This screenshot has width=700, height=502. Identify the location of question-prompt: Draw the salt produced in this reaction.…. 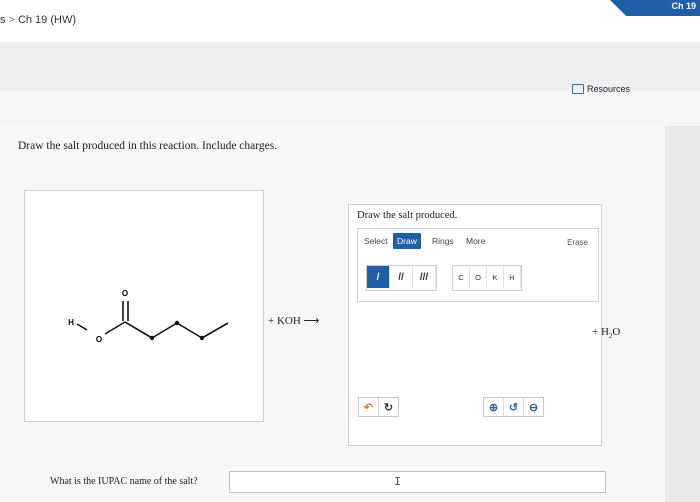
(148, 146).